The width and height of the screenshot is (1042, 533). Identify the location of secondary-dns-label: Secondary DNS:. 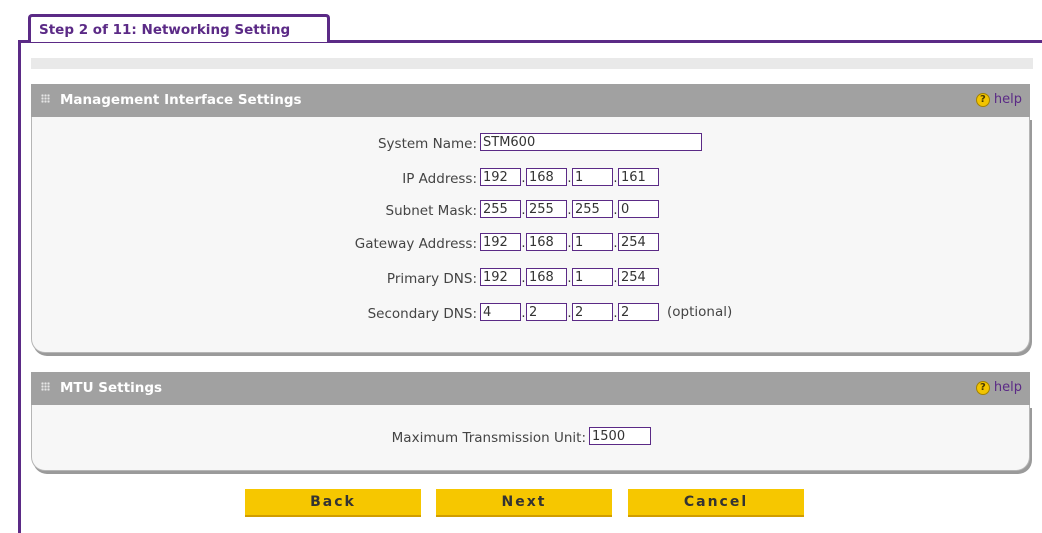
(422, 314).